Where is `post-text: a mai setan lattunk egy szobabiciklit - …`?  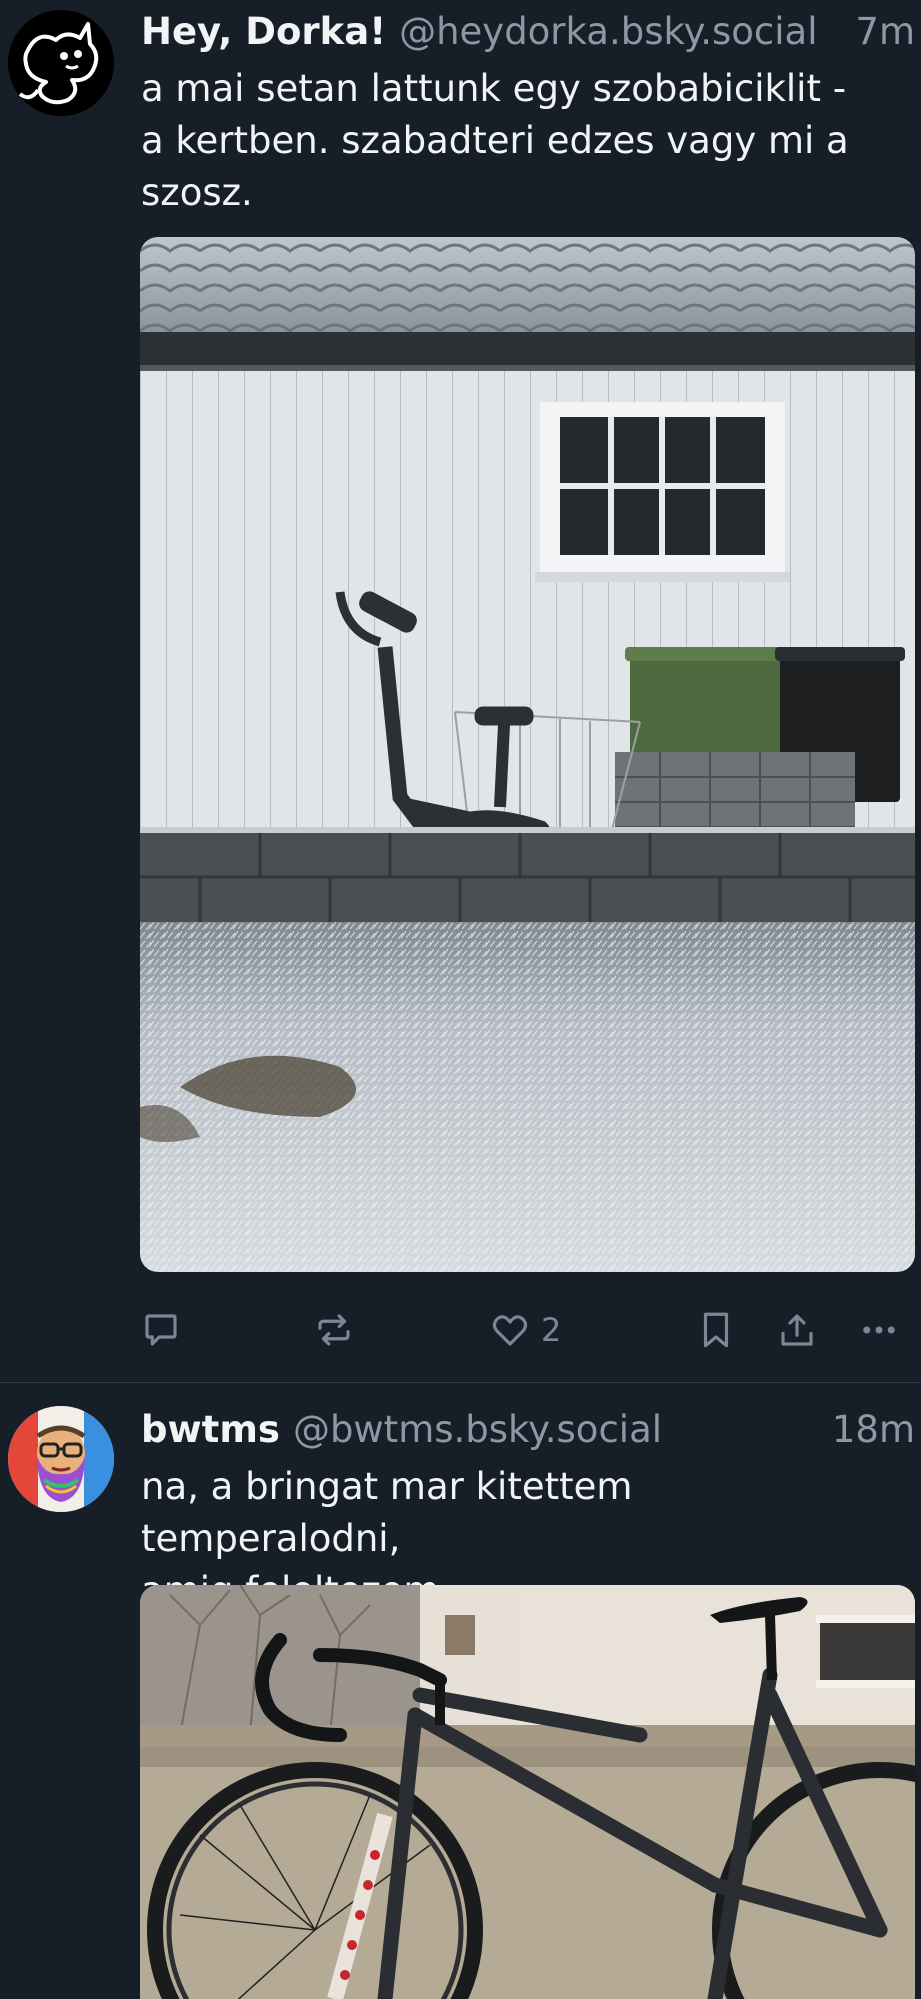
post-text: a mai setan lattunk egy szobabiciklit - … is located at coordinates (495, 140).